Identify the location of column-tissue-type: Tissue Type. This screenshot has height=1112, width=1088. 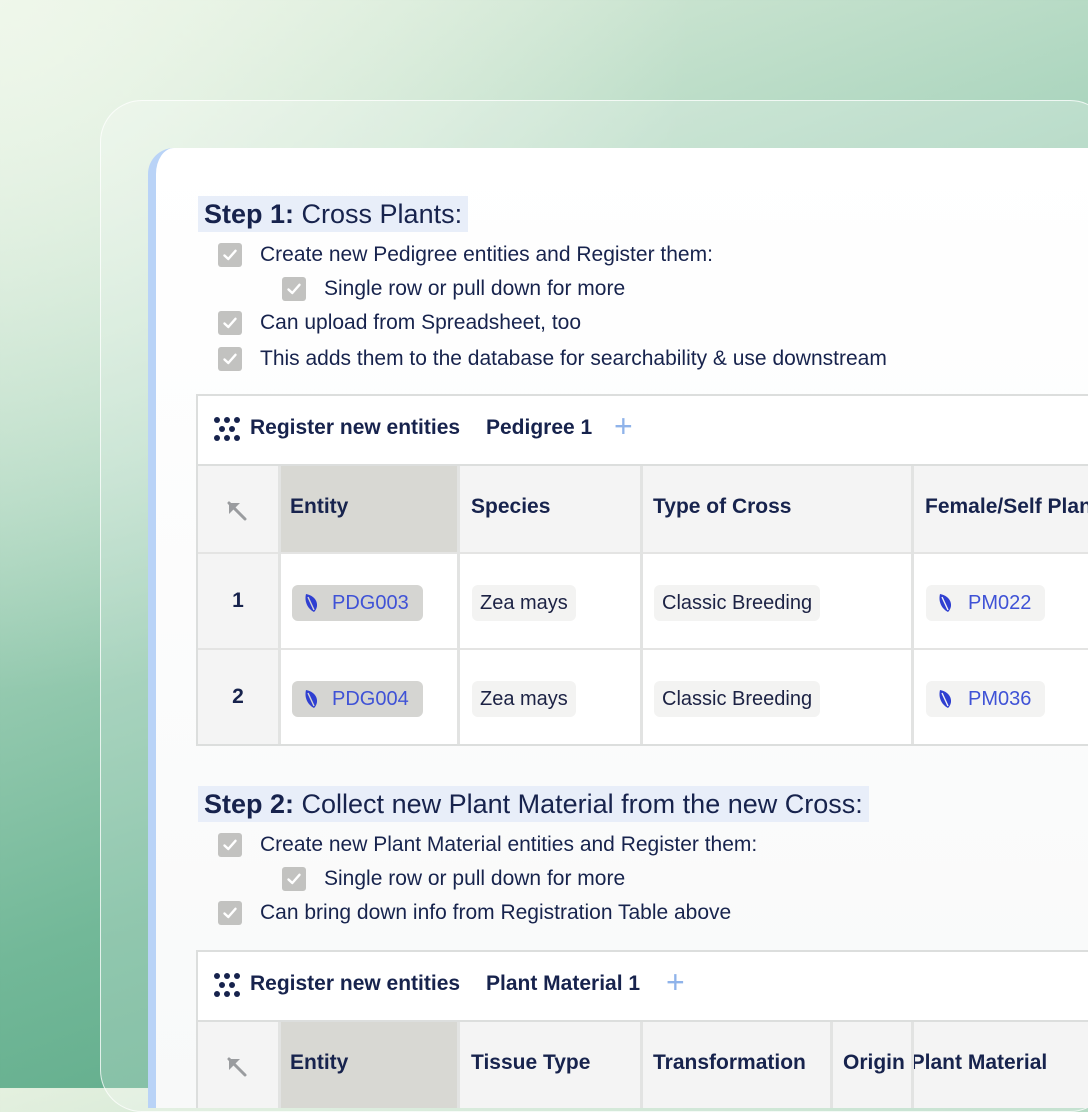
(530, 1063).